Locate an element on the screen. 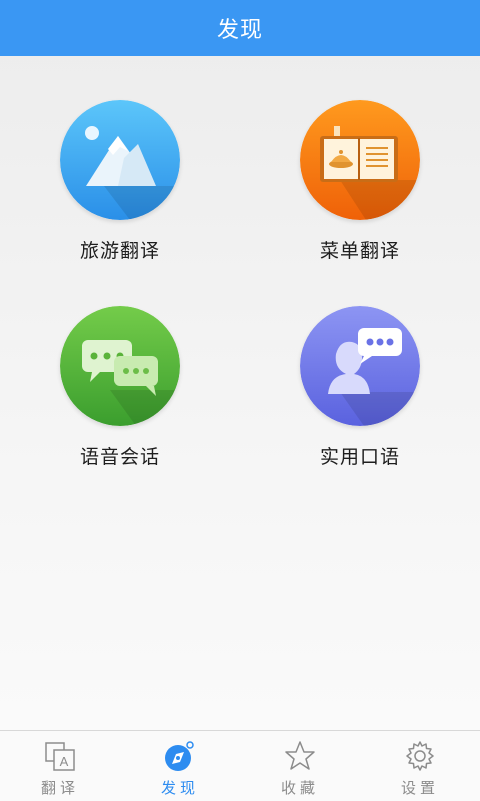 Image resolution: width=480 pixels, height=801 pixels. tile-oral-label: 实用口语 is located at coordinates (359, 457).